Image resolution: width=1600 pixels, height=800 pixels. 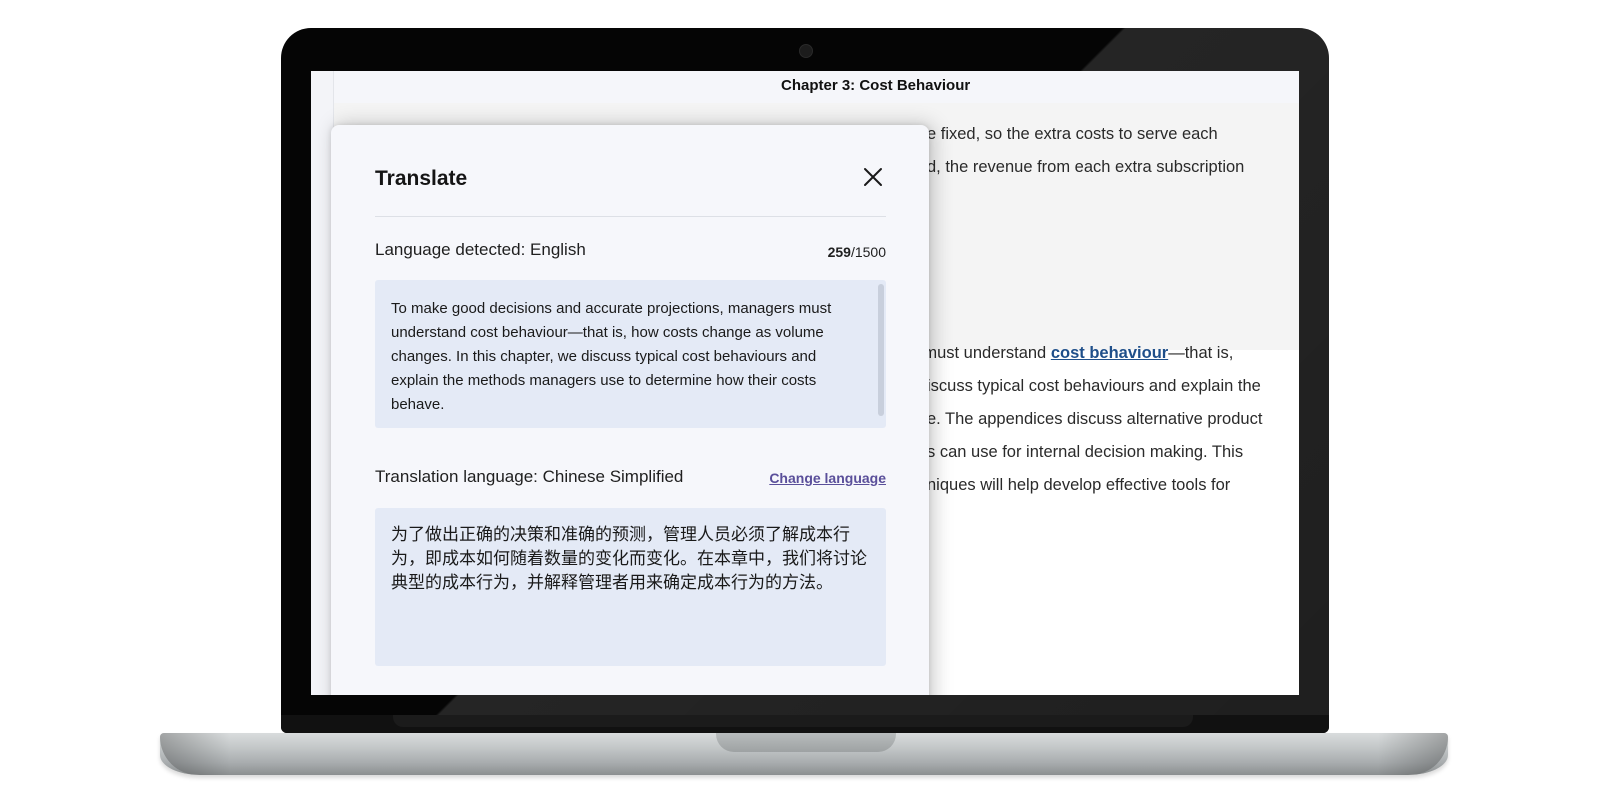 I want to click on char-count-current: 259, so click(x=839, y=252).